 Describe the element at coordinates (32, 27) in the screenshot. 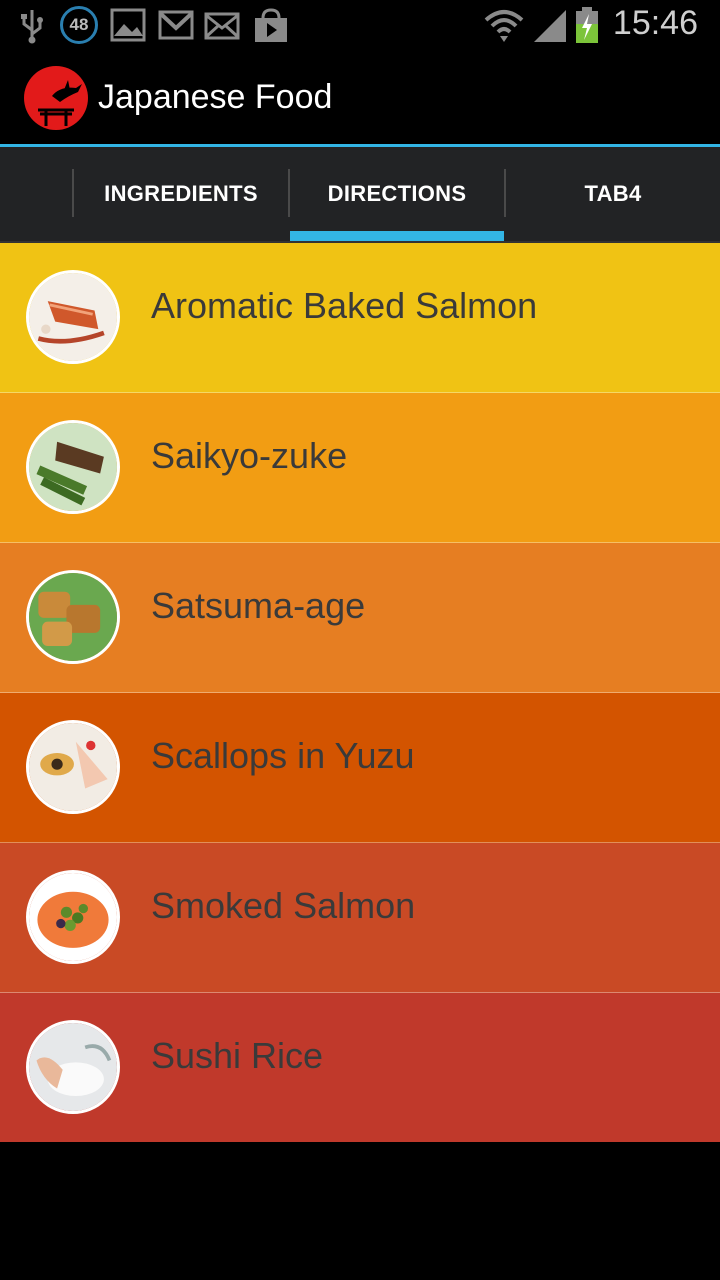

I see `usb-icon` at that location.